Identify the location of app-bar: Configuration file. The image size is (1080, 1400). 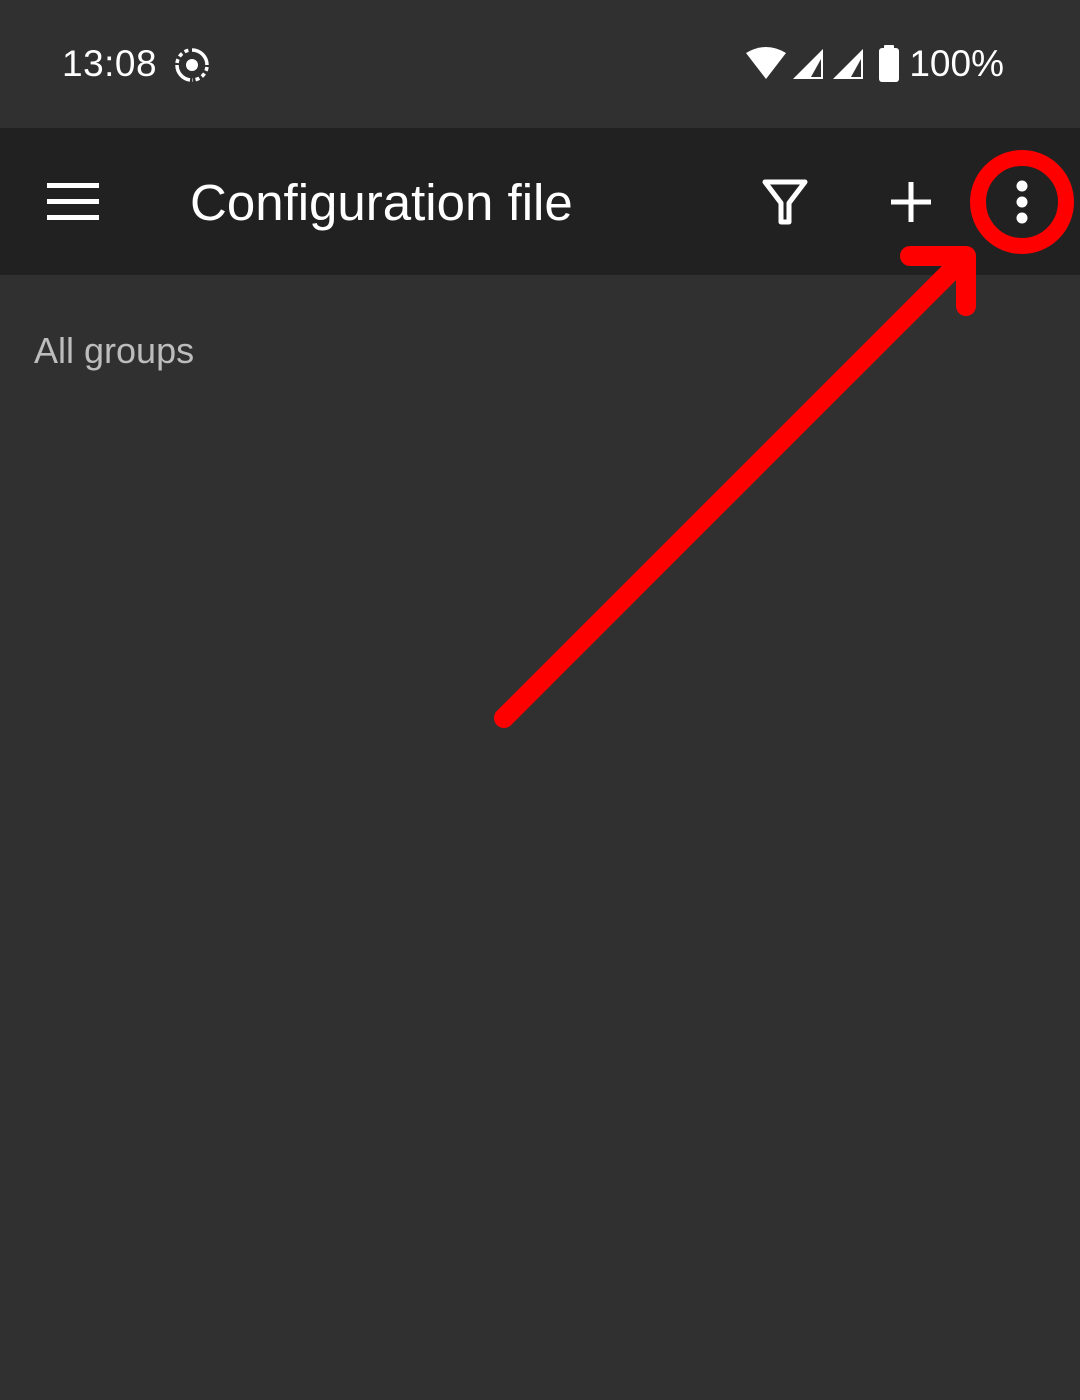
(540, 201).